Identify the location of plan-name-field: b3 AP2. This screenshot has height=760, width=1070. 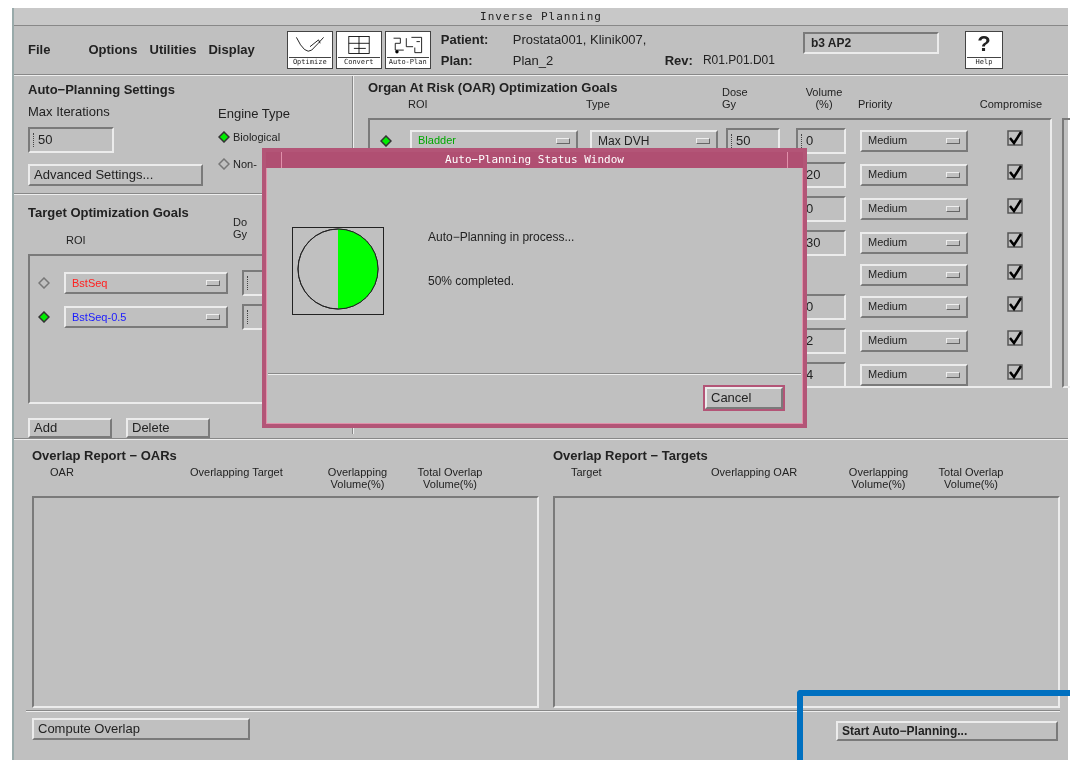
(870, 43).